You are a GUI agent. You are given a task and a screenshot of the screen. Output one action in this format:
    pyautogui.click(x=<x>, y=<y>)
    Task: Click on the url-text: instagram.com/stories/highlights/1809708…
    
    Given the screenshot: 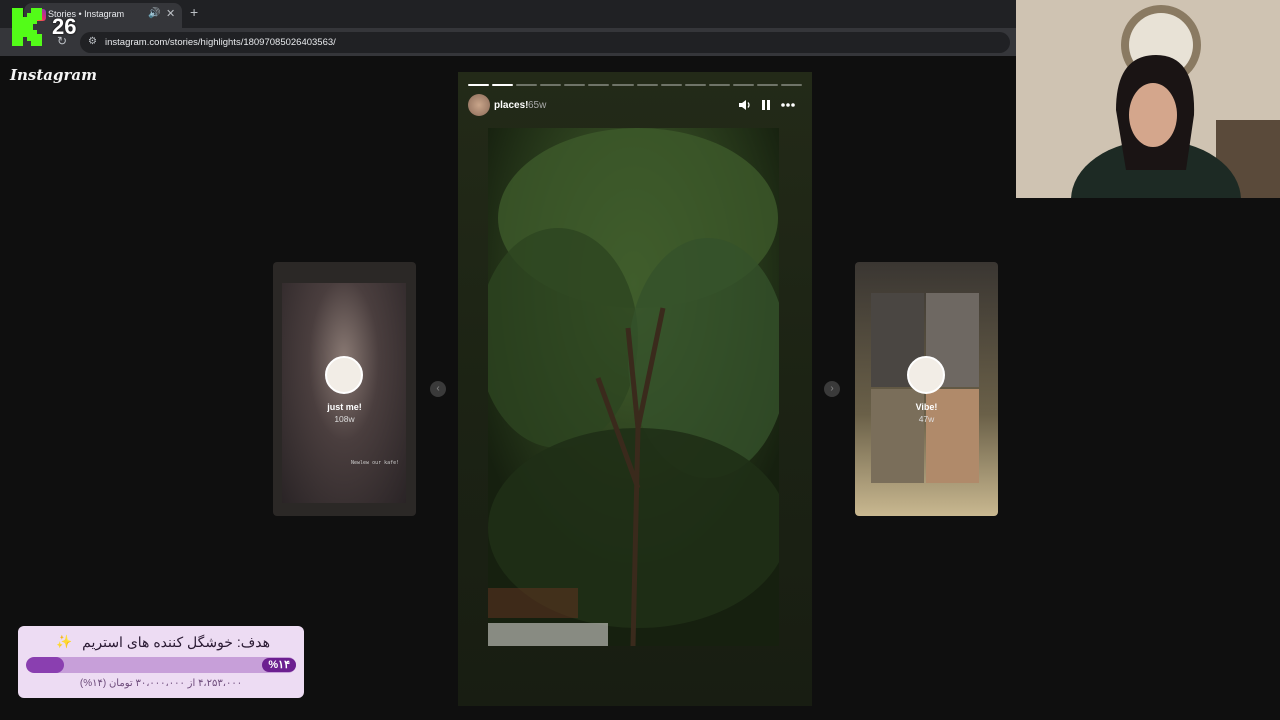 What is the action you would take?
    pyautogui.click(x=220, y=42)
    